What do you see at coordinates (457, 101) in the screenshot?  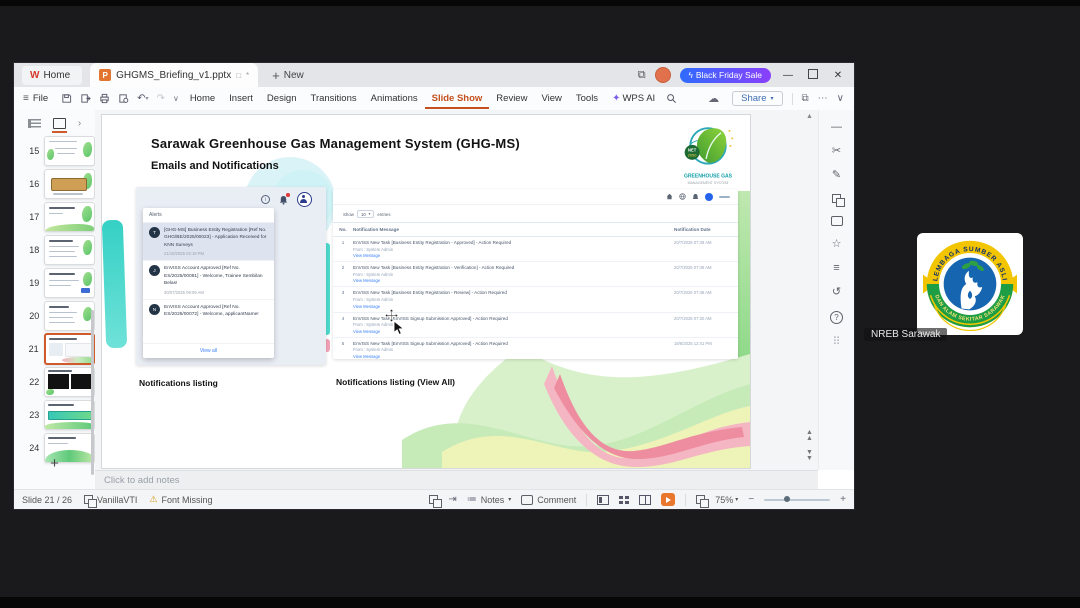 I see `menu-slide-show: Slide Show` at bounding box center [457, 101].